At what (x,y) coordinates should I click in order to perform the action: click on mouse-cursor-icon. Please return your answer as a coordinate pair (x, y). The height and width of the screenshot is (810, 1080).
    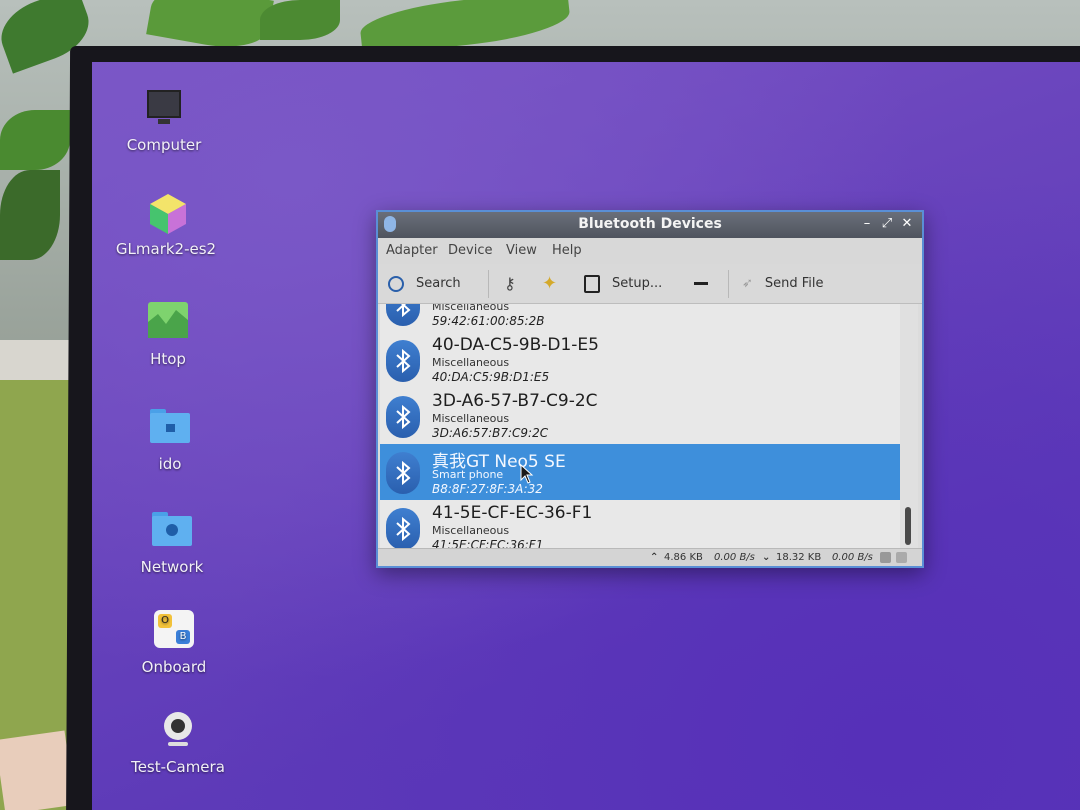
    Looking at the image, I should click on (527, 474).